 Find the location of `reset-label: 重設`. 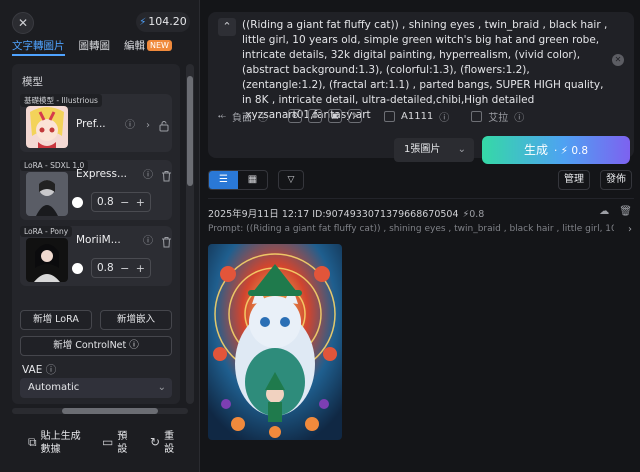

reset-label: 重設 is located at coordinates (169, 443).